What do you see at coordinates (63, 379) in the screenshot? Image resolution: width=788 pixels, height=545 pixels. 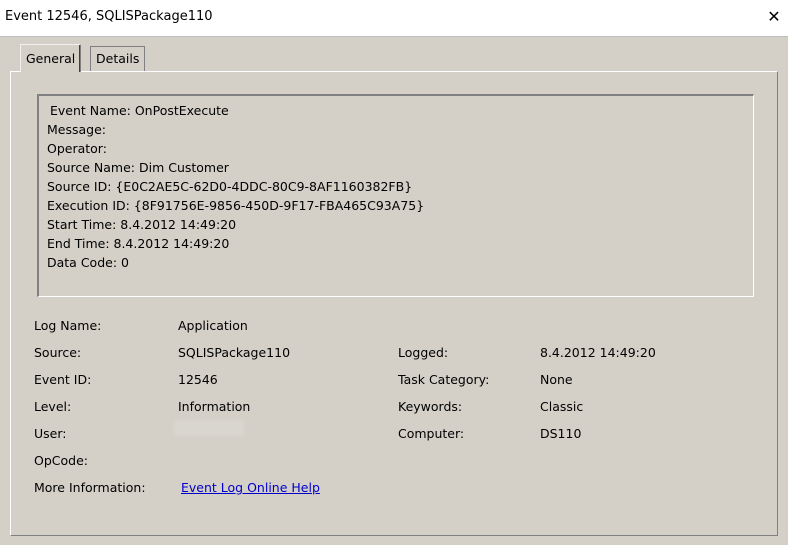 I see `event-id-label: Event ID:` at bounding box center [63, 379].